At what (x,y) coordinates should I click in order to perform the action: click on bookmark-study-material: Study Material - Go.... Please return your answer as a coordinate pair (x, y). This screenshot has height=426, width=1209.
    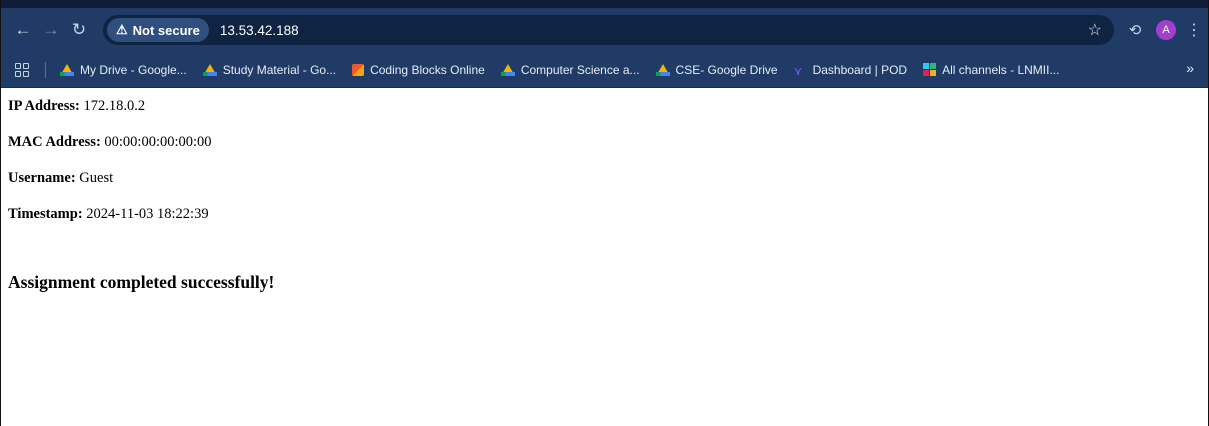
    Looking at the image, I should click on (269, 69).